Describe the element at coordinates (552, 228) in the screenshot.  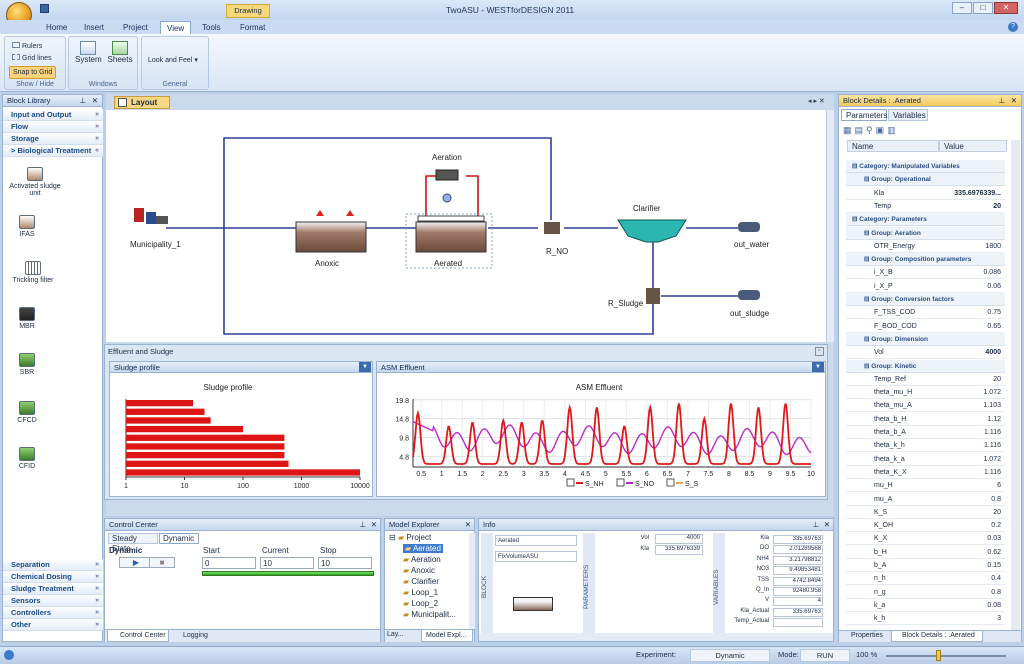
I see `r-no-block` at that location.